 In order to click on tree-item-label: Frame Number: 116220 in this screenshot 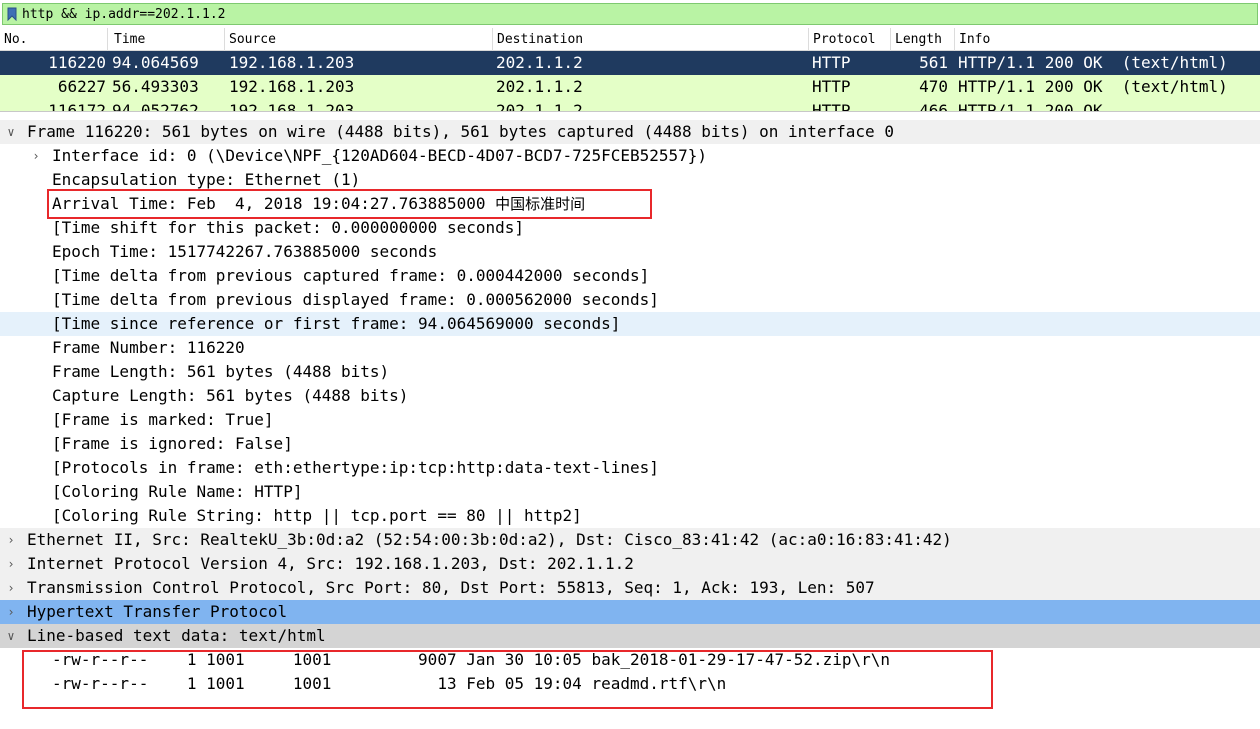, I will do `click(148, 347)`.